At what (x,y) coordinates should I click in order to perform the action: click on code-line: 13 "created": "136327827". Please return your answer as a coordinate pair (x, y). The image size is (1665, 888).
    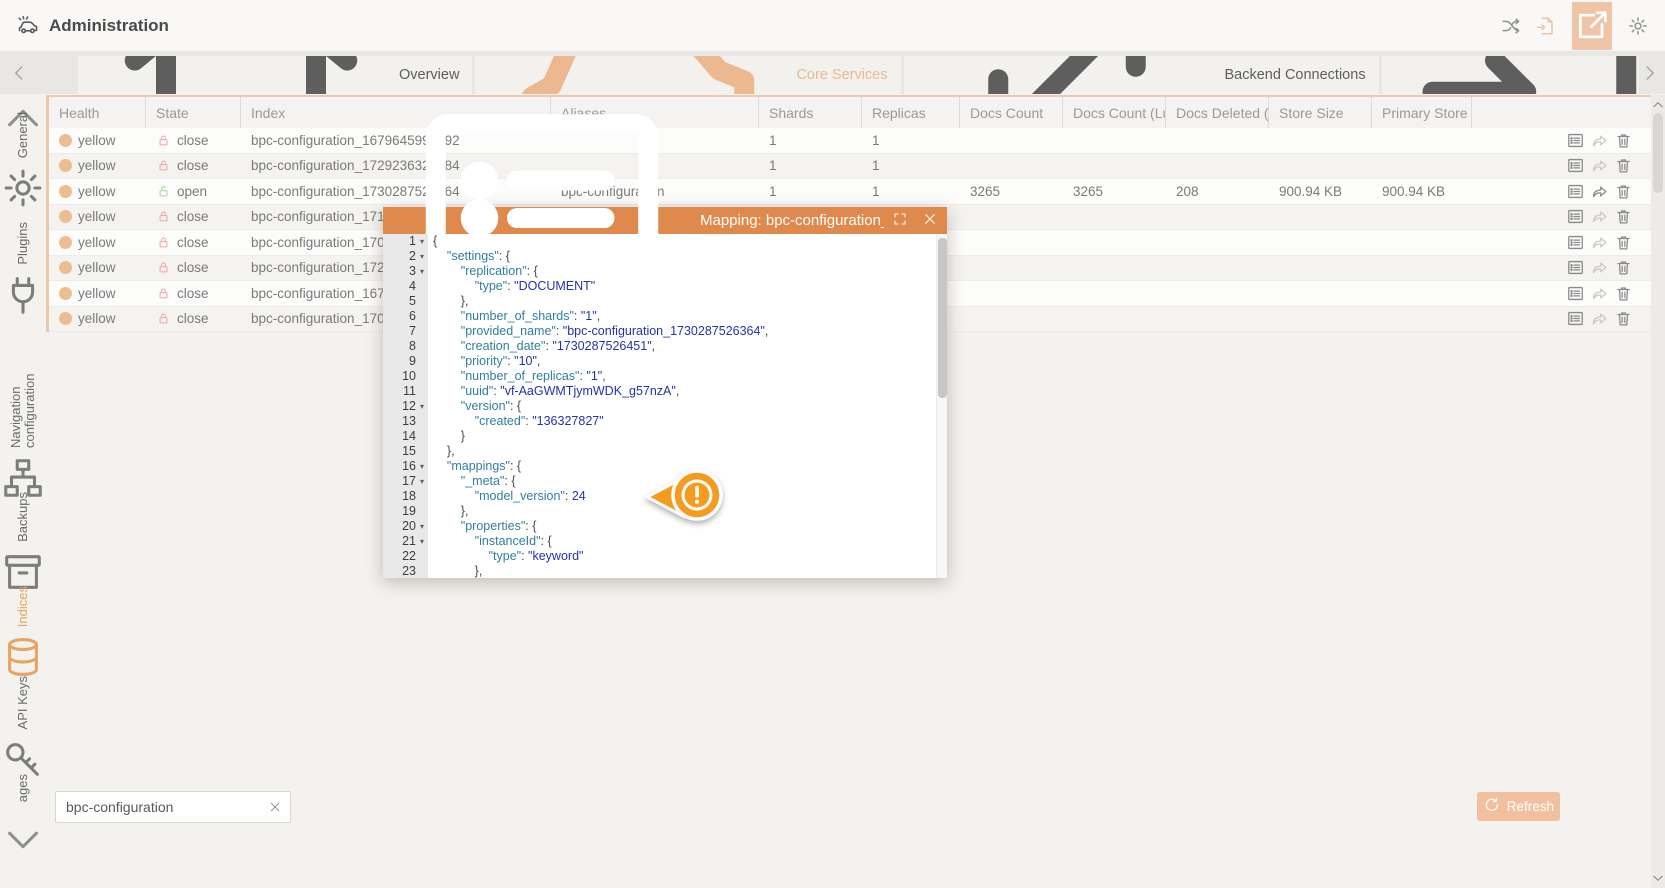
    Looking at the image, I should click on (665, 421).